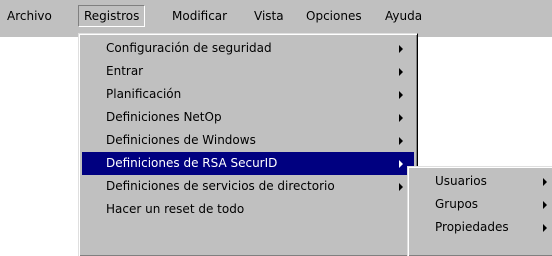  I want to click on menu-item-label: Usuarios, so click(461, 181).